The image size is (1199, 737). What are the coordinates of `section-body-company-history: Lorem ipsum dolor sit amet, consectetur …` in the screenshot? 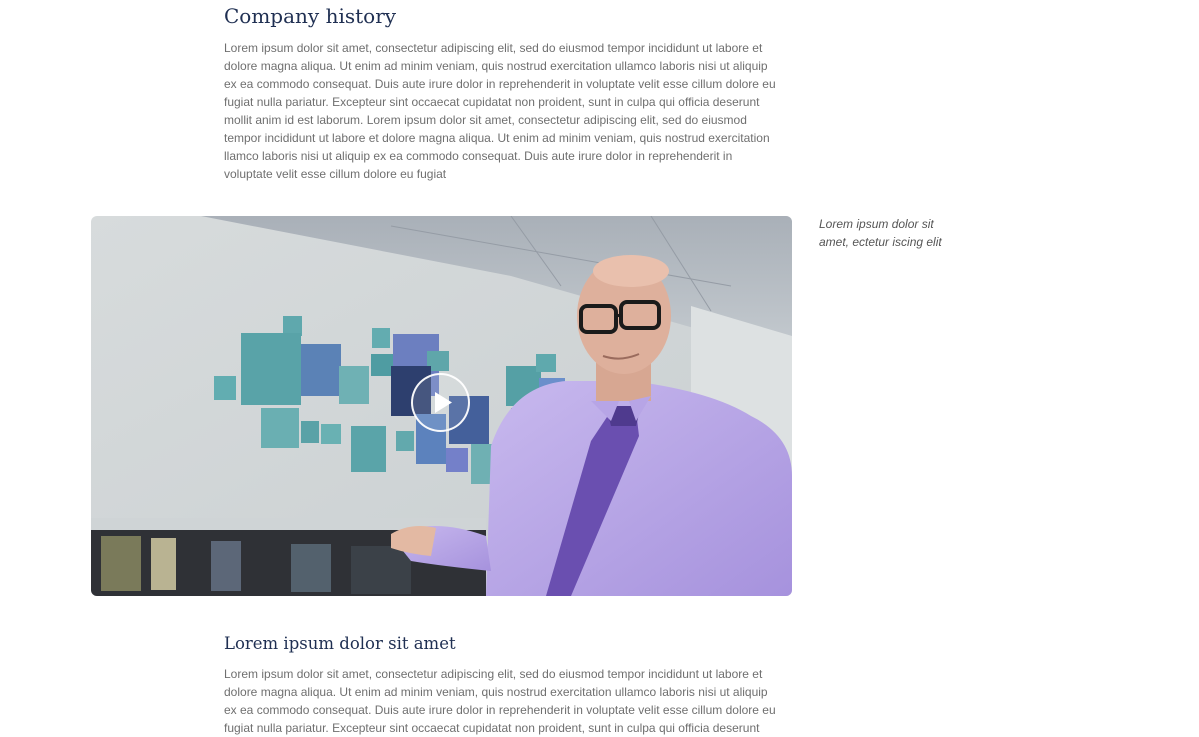 It's located at (500, 111).